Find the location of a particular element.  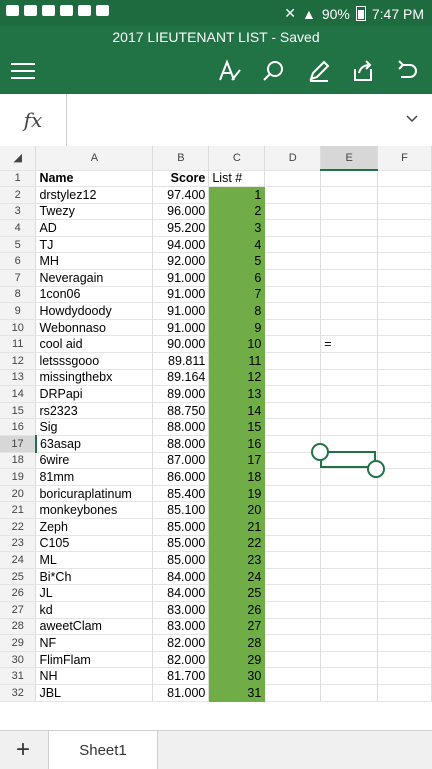

chevron-down-icon is located at coordinates (412, 118).